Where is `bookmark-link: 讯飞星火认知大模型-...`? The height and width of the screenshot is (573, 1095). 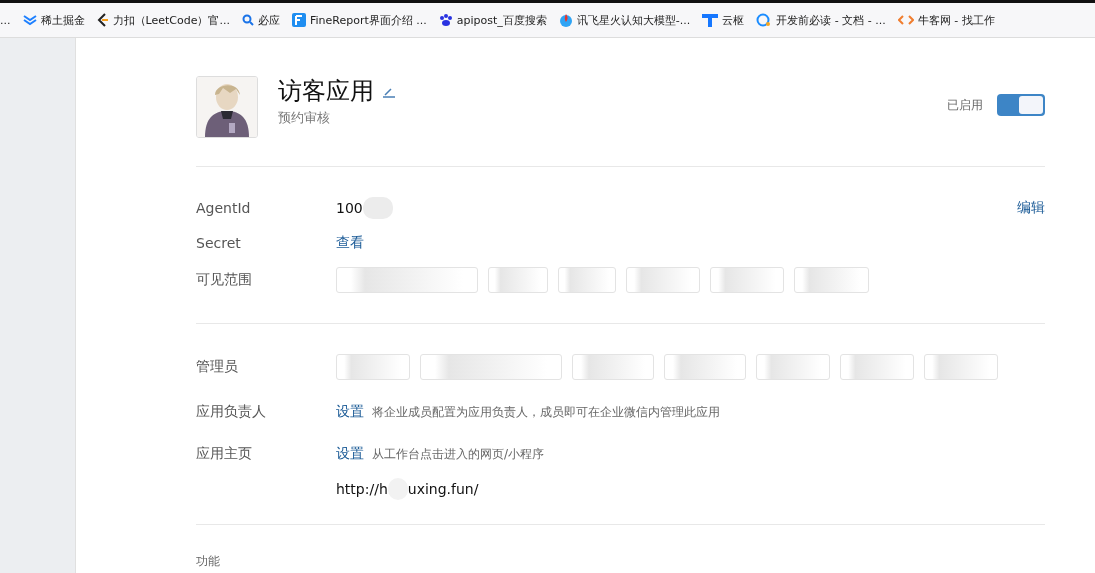
bookmark-link: 讯飞星火认知大模型-... is located at coordinates (624, 20).